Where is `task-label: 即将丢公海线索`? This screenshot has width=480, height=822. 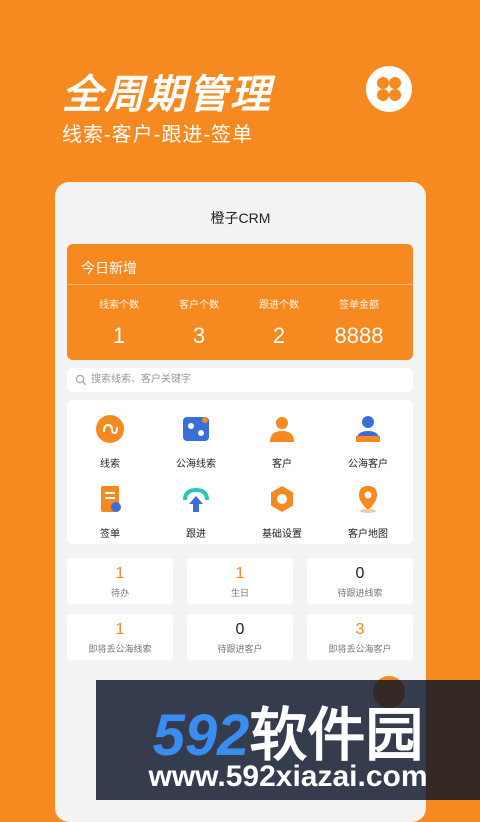
task-label: 即将丢公海线索 is located at coordinates (120, 649).